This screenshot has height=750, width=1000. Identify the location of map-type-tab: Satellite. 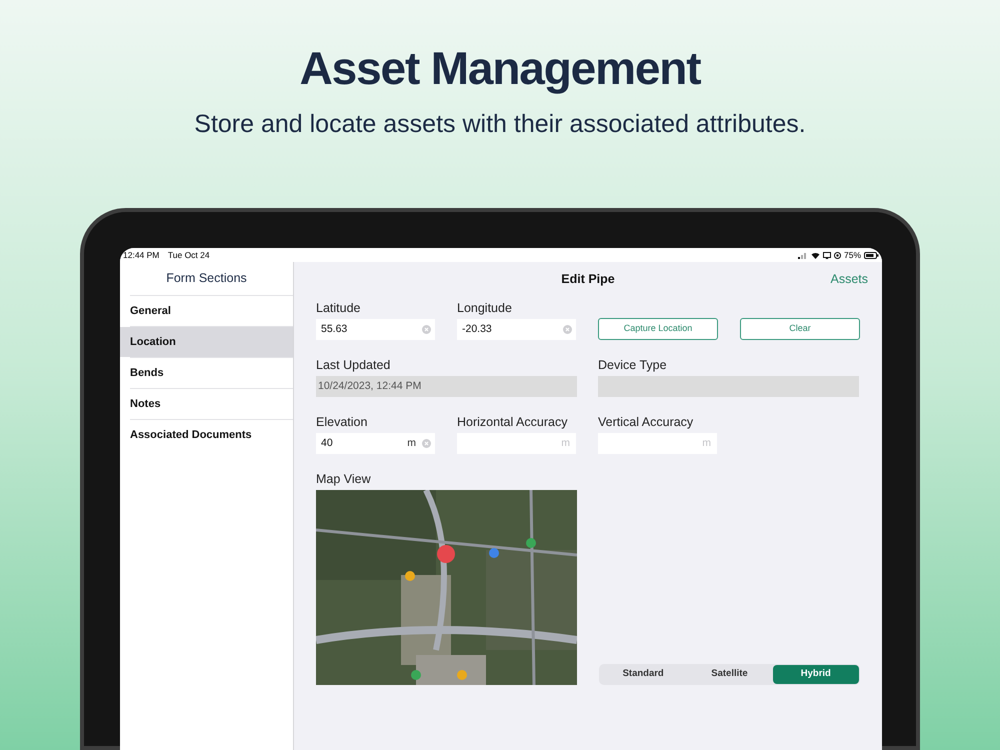
(729, 674).